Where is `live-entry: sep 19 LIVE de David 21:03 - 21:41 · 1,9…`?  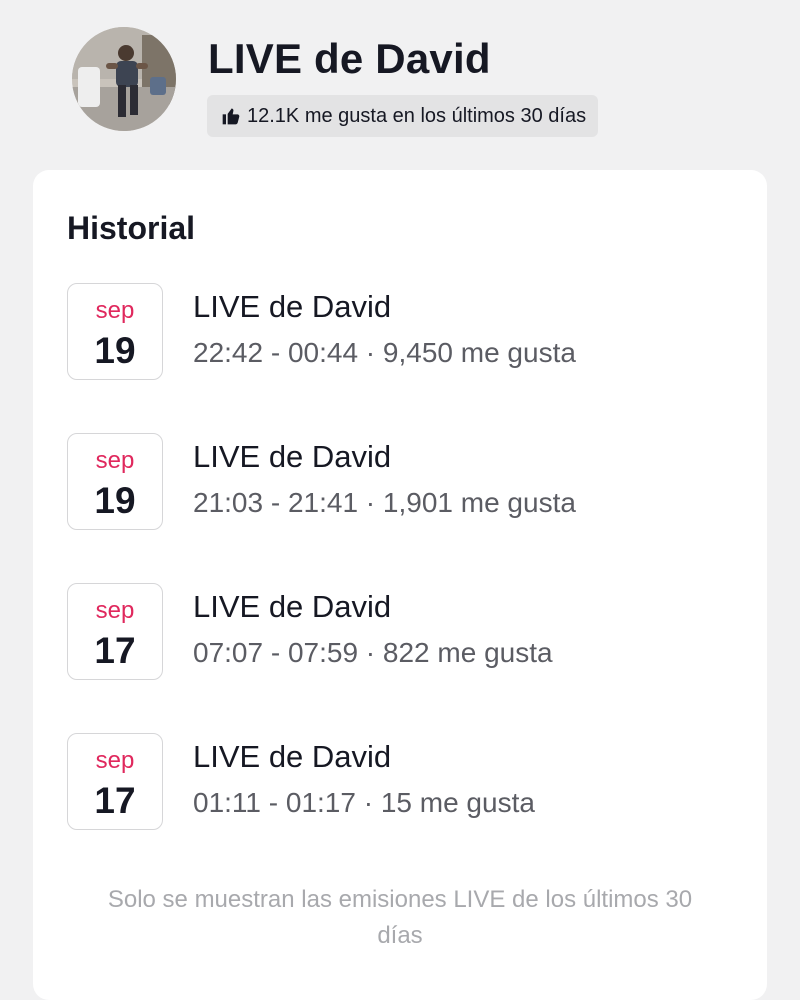
live-entry: sep 19 LIVE de David 21:03 - 21:41 · 1,9… is located at coordinates (407, 483).